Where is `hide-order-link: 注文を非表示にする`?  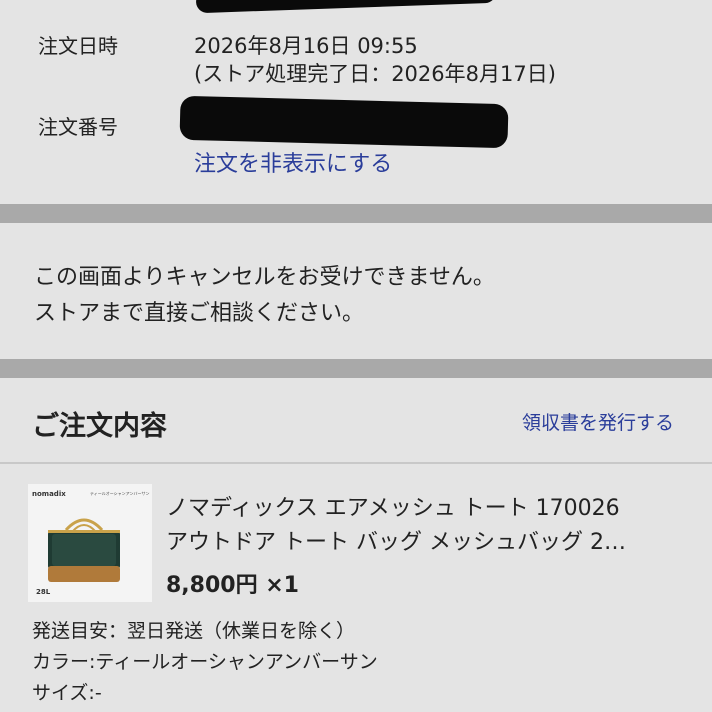 hide-order-link: 注文を非表示にする is located at coordinates (293, 162).